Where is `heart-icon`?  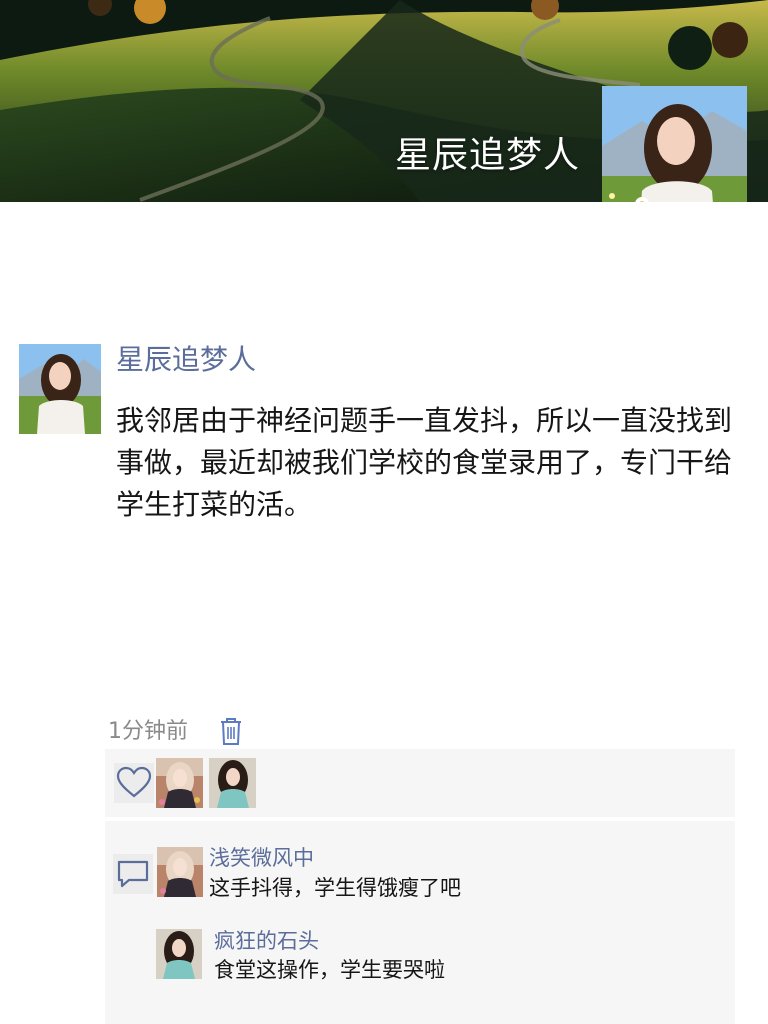 heart-icon is located at coordinates (134, 783).